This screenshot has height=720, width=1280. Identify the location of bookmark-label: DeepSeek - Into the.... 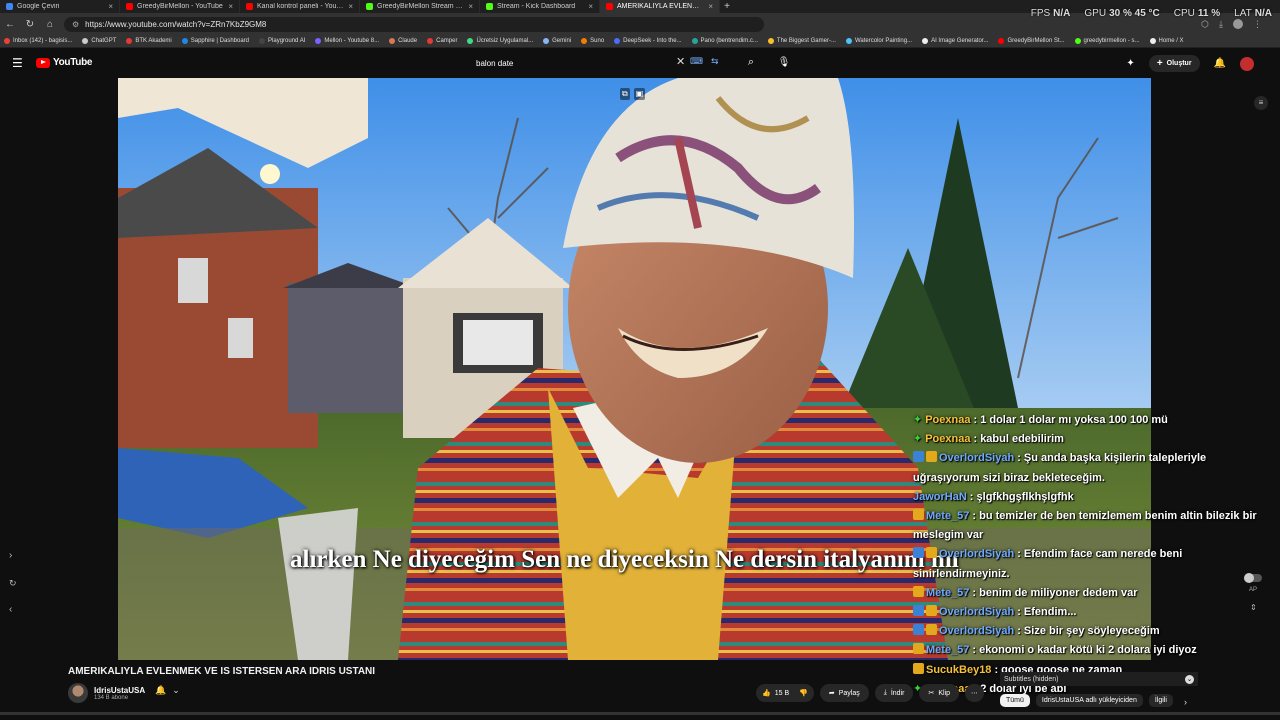
(652, 41).